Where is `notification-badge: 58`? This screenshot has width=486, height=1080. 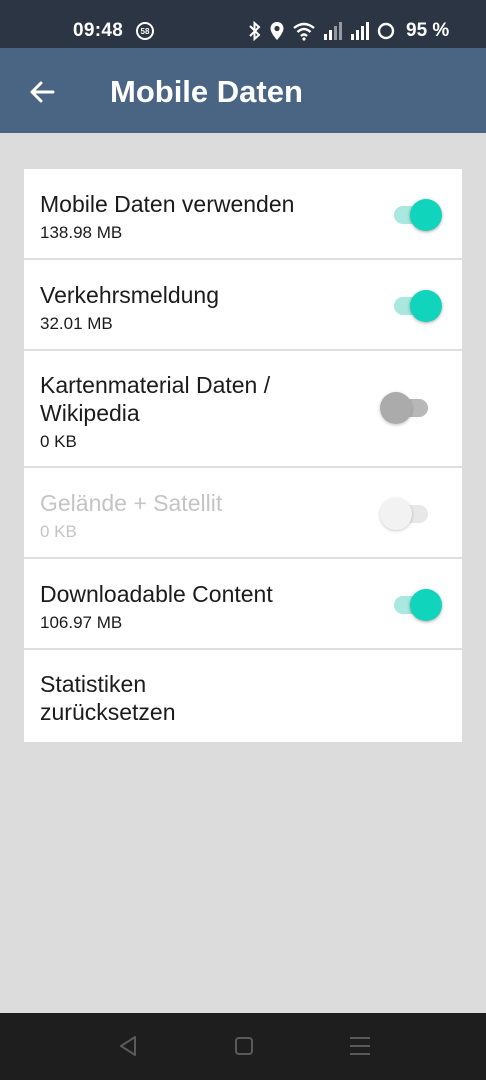
notification-badge: 58 is located at coordinates (145, 31).